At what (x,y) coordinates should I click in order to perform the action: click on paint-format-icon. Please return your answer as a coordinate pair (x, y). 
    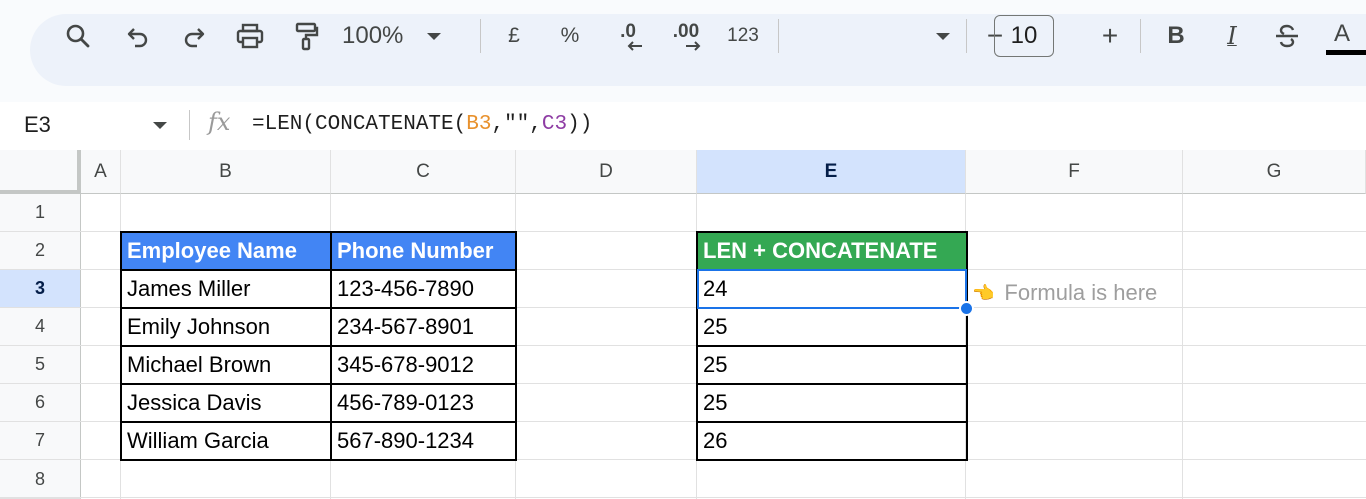
    Looking at the image, I should click on (307, 36).